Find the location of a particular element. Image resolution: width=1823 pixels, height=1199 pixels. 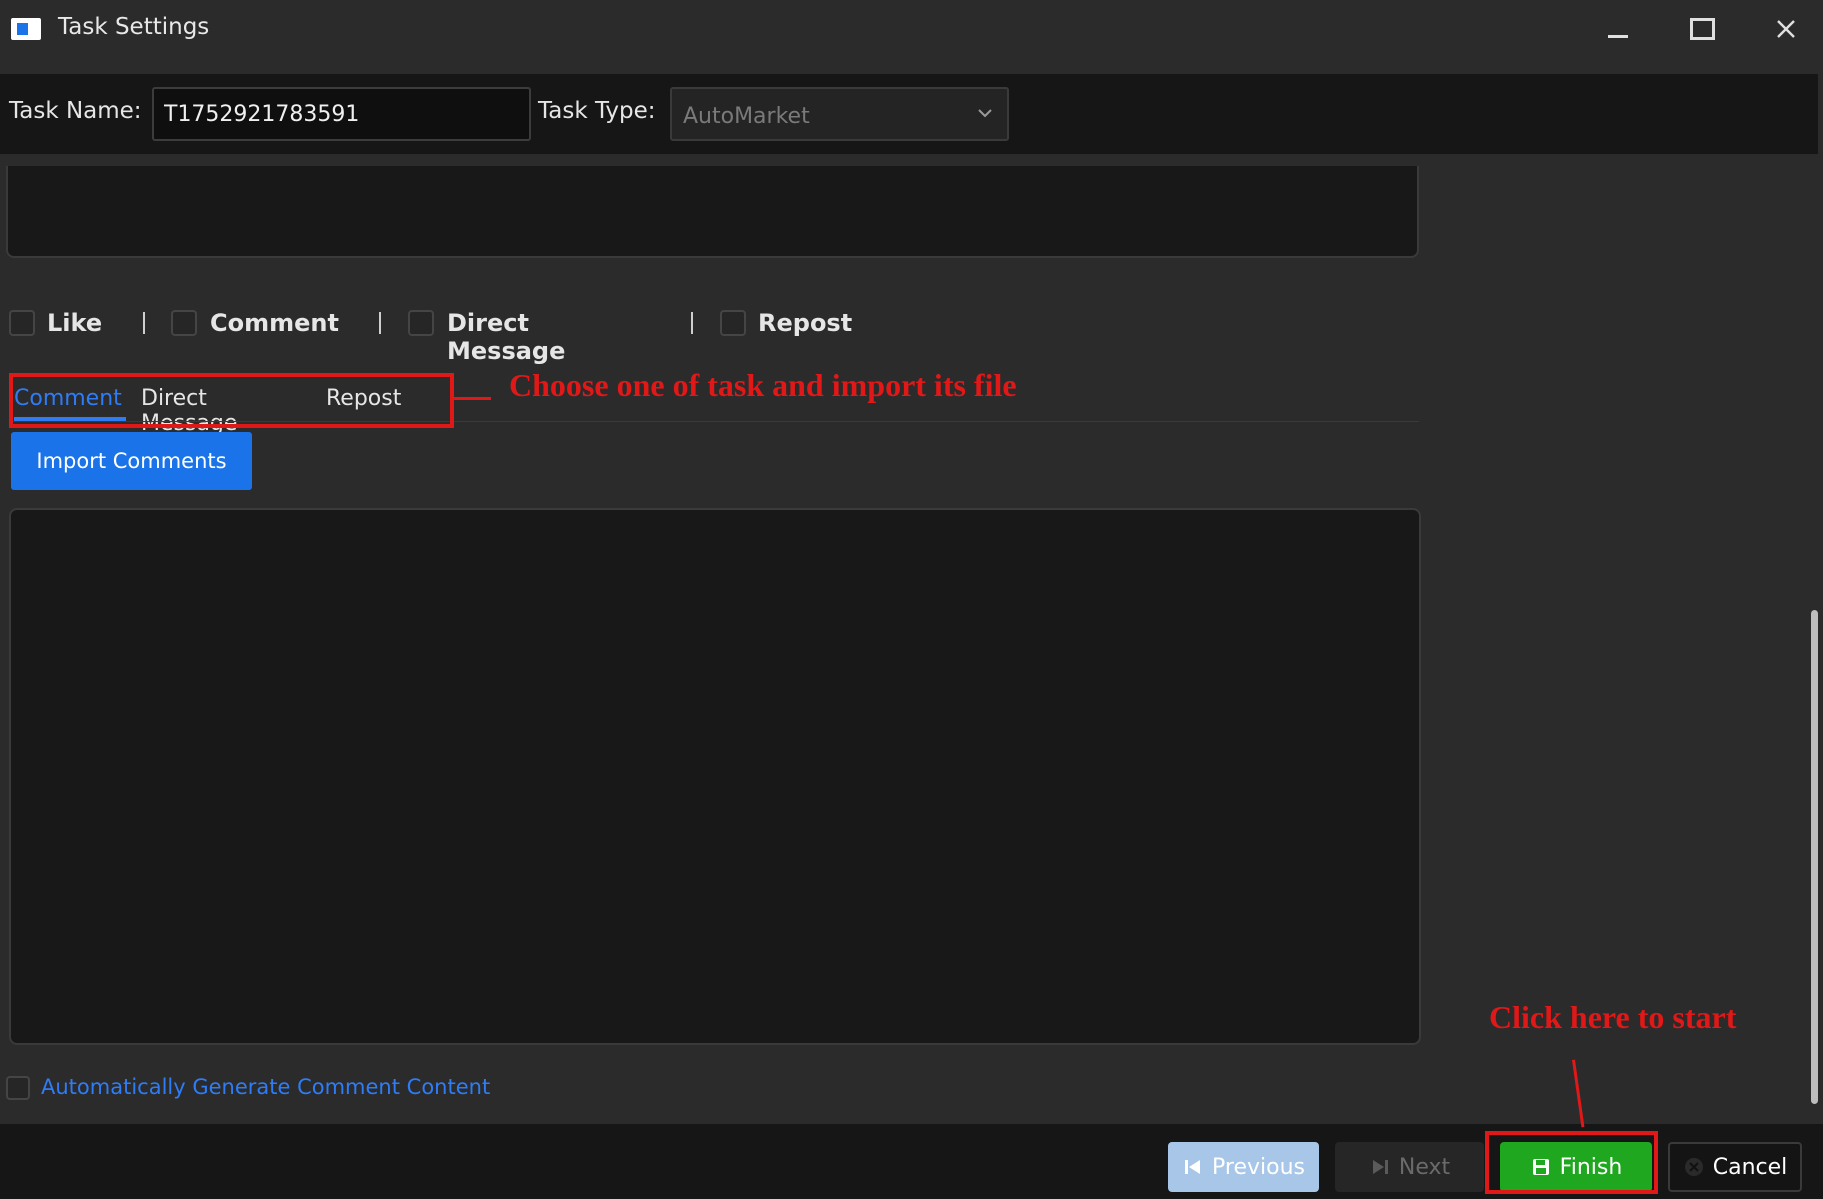

cancel-button: Cancel is located at coordinates (1735, 1167).